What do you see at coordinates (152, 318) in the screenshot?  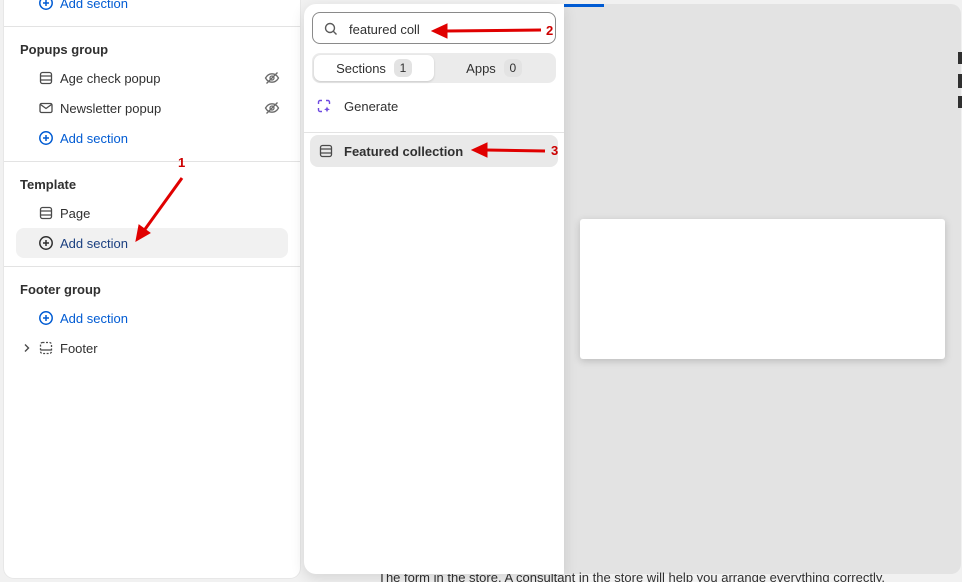 I see `add-section-footer: Add section` at bounding box center [152, 318].